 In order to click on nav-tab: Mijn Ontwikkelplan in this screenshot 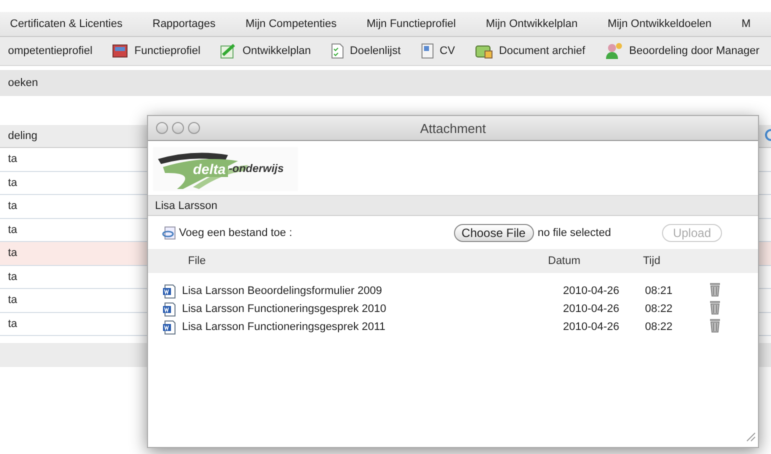, I will do `click(532, 24)`.